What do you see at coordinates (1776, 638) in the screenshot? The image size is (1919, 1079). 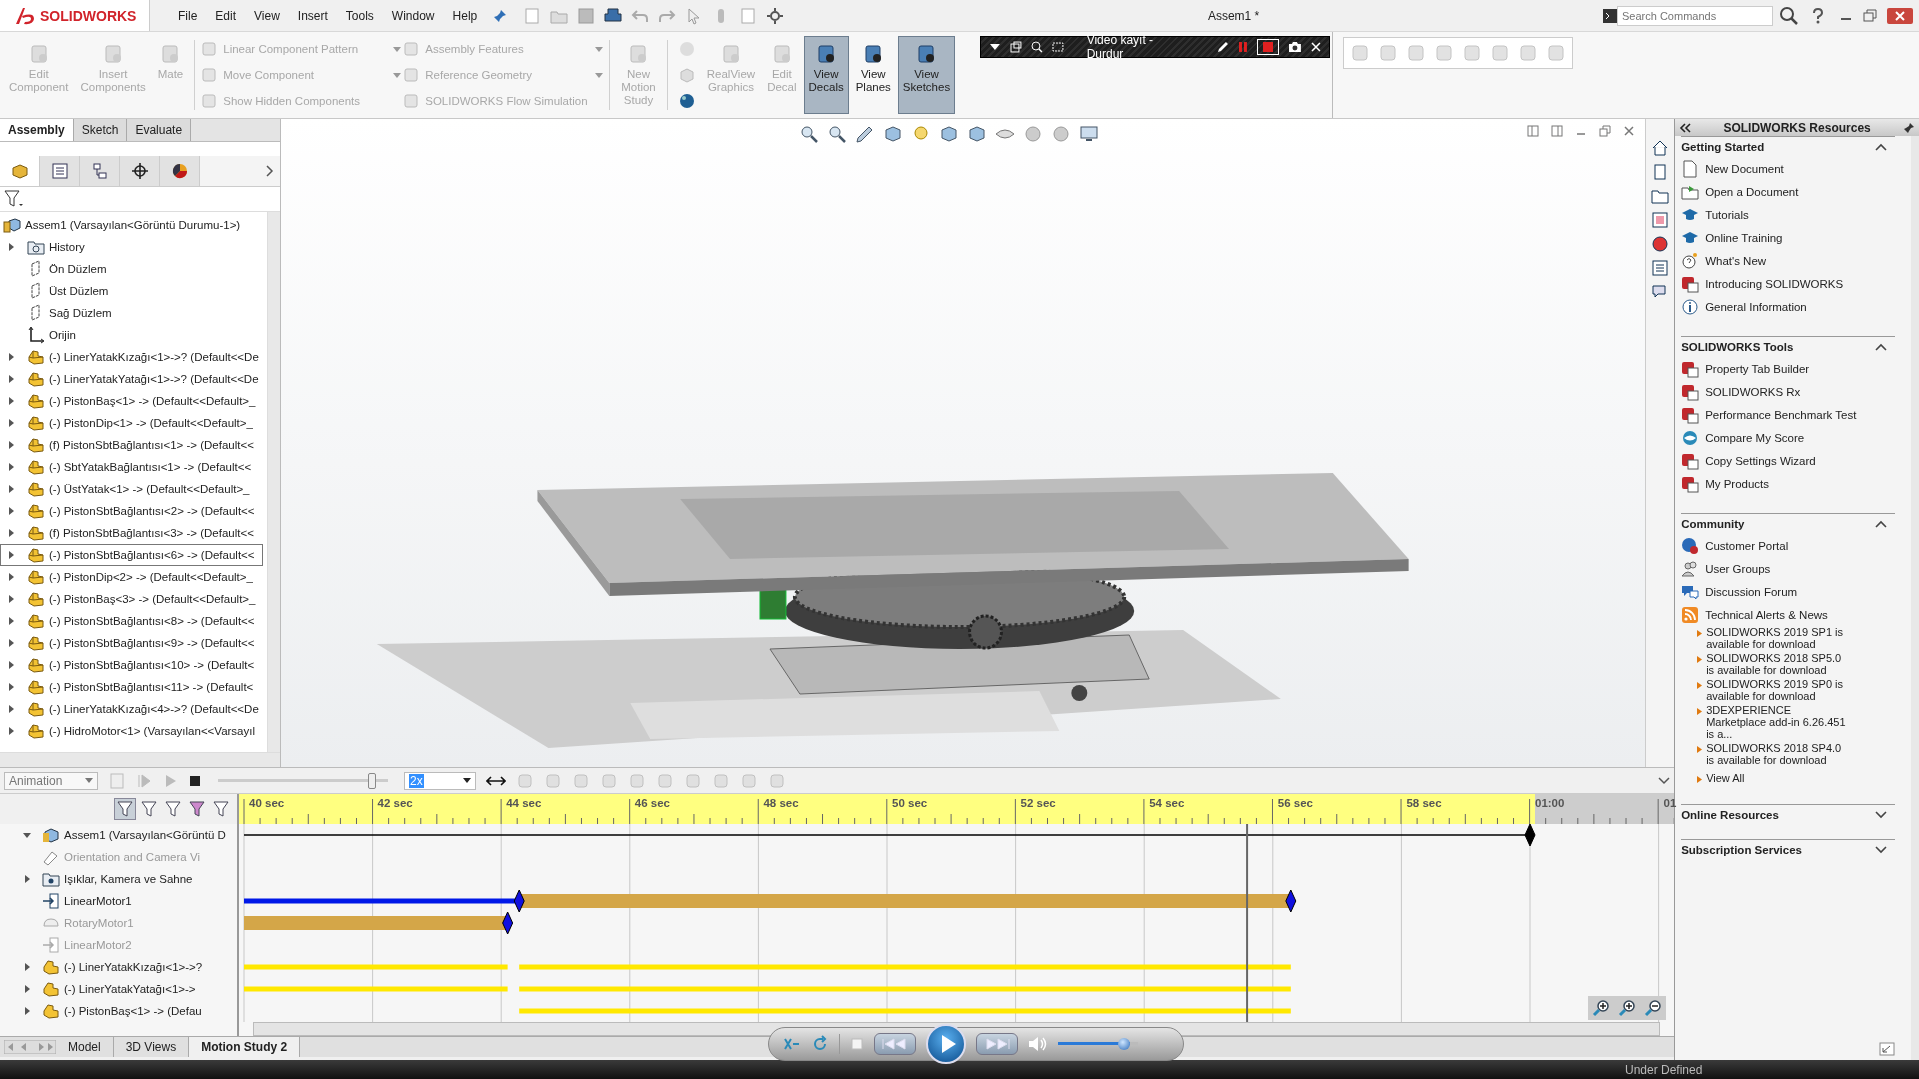 I see `news-link: SOLIDWORKS 2019 SP1 is available for download` at bounding box center [1776, 638].